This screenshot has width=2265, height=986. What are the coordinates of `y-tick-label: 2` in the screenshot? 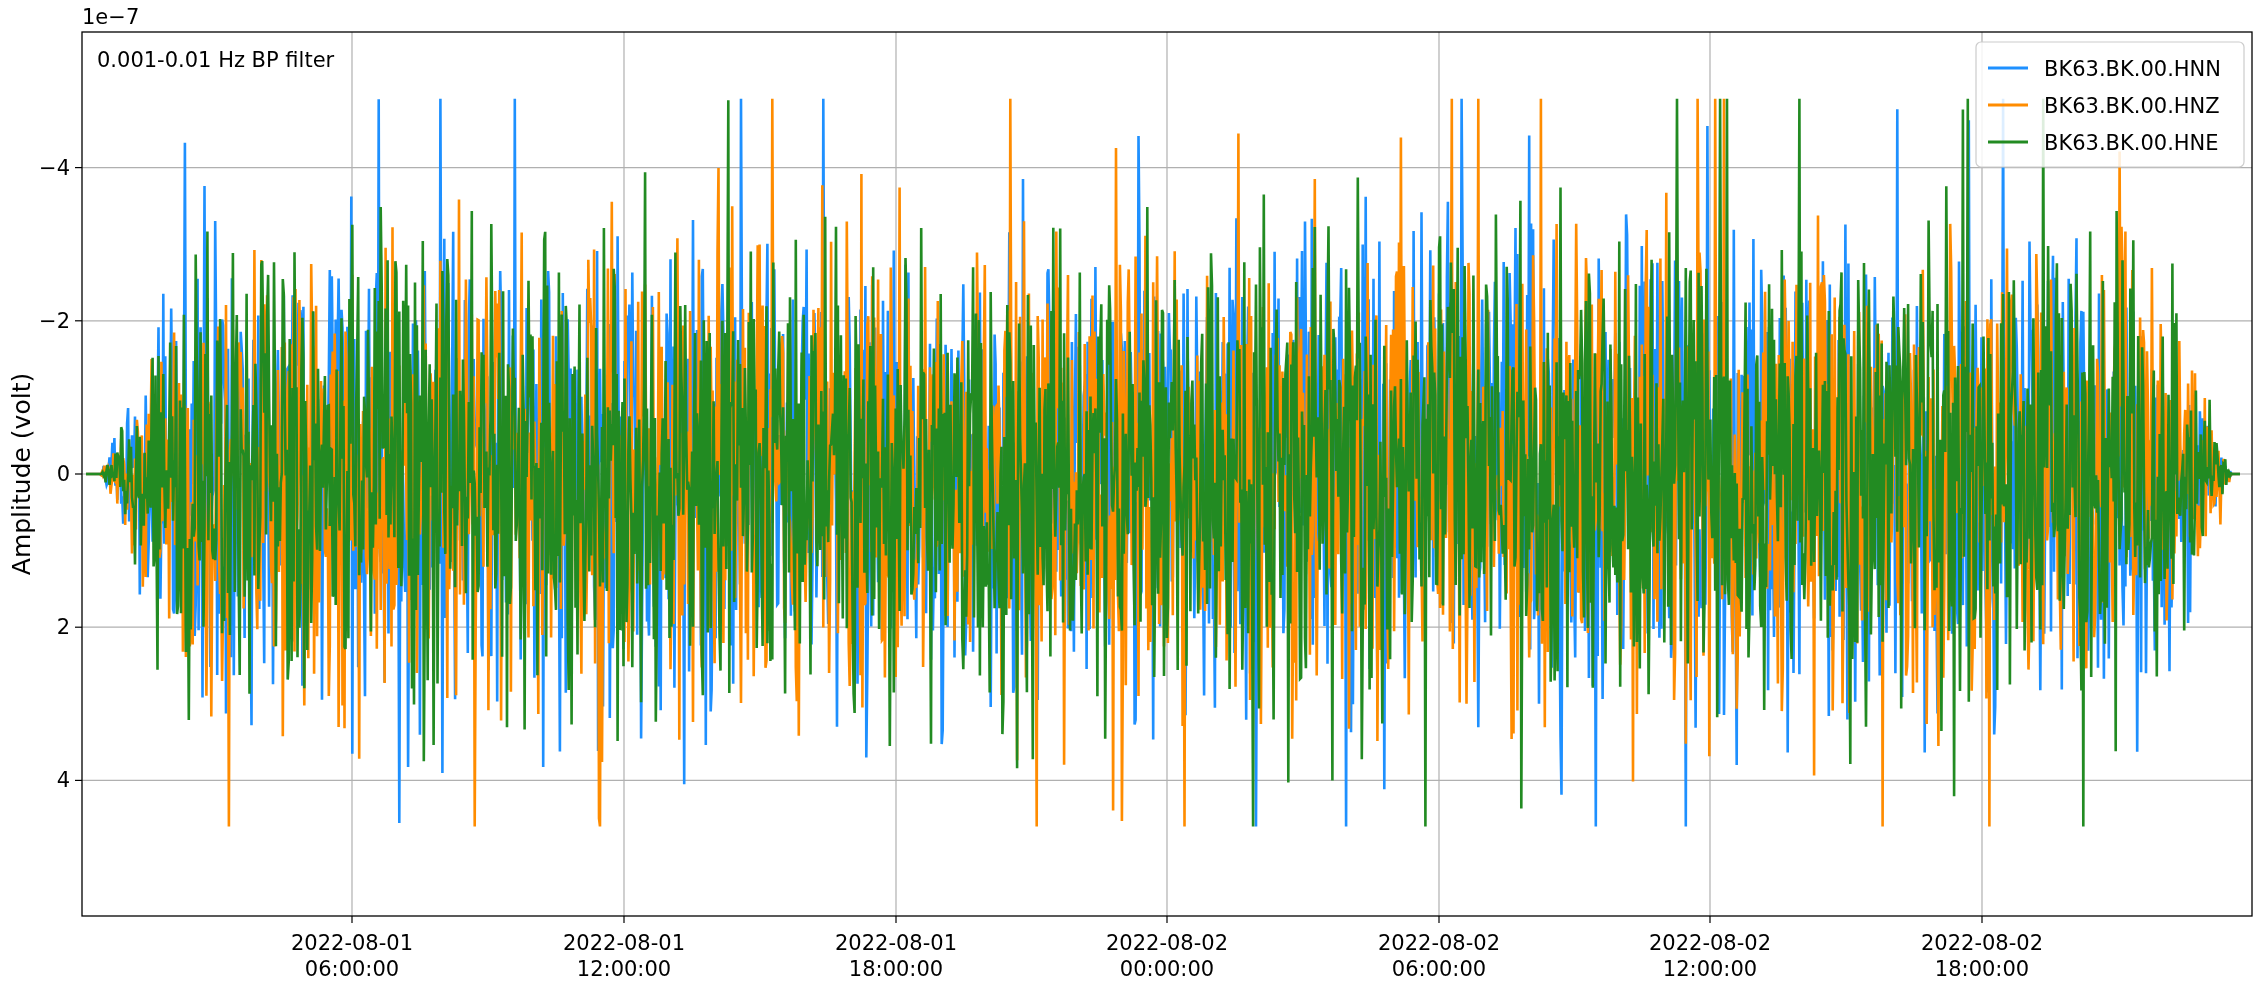 It's located at (63, 627).